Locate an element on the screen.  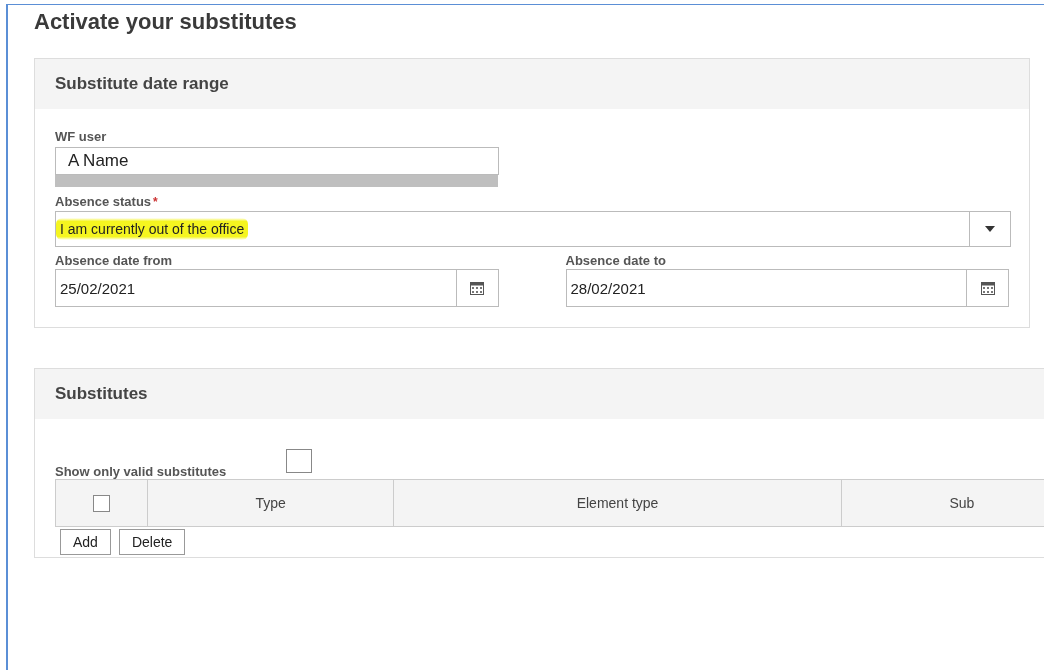
input-field: A Name is located at coordinates (277, 161).